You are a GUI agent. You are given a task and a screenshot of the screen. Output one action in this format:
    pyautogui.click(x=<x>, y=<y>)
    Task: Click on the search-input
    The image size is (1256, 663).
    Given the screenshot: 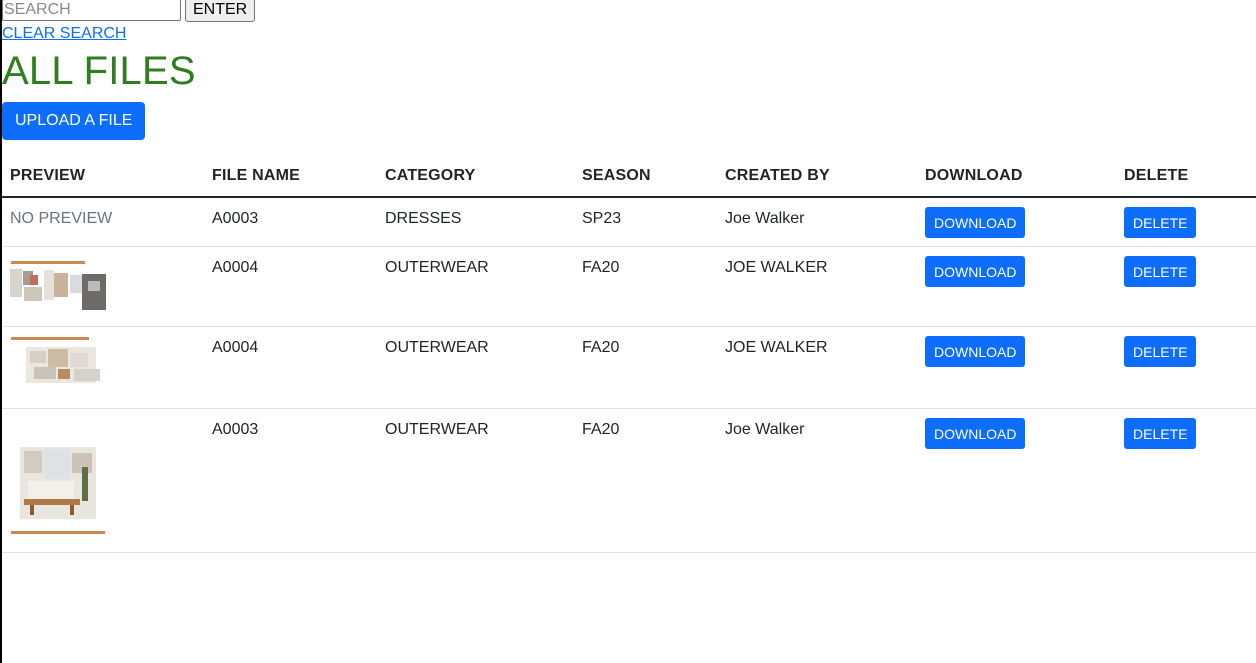 What is the action you would take?
    pyautogui.click(x=91, y=10)
    